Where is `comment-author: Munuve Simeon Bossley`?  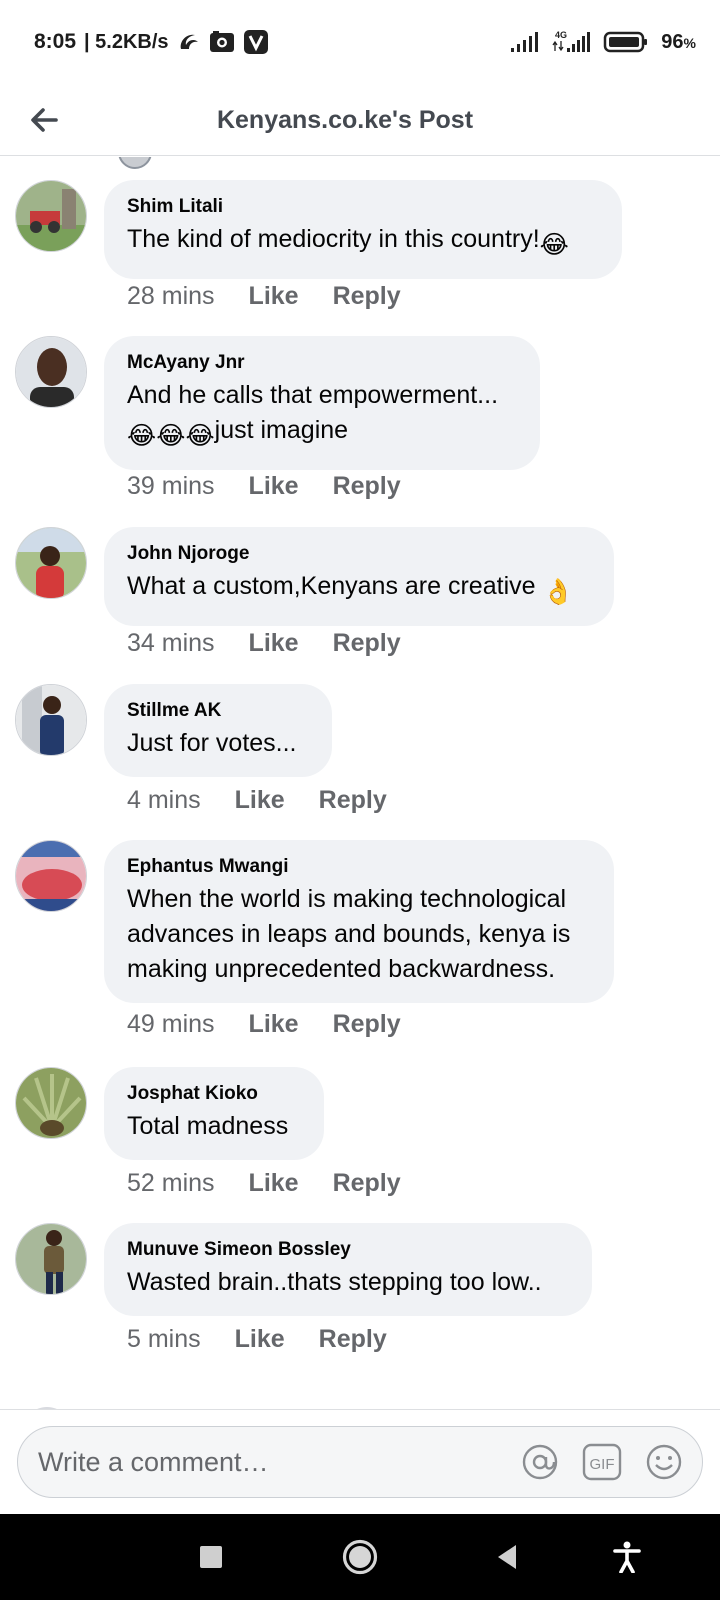
comment-author: Munuve Simeon Bossley is located at coordinates (348, 1250).